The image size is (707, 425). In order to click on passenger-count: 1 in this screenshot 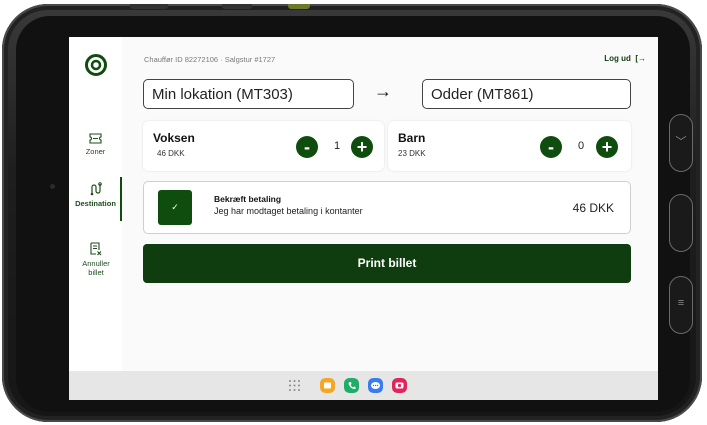, I will do `click(337, 146)`.